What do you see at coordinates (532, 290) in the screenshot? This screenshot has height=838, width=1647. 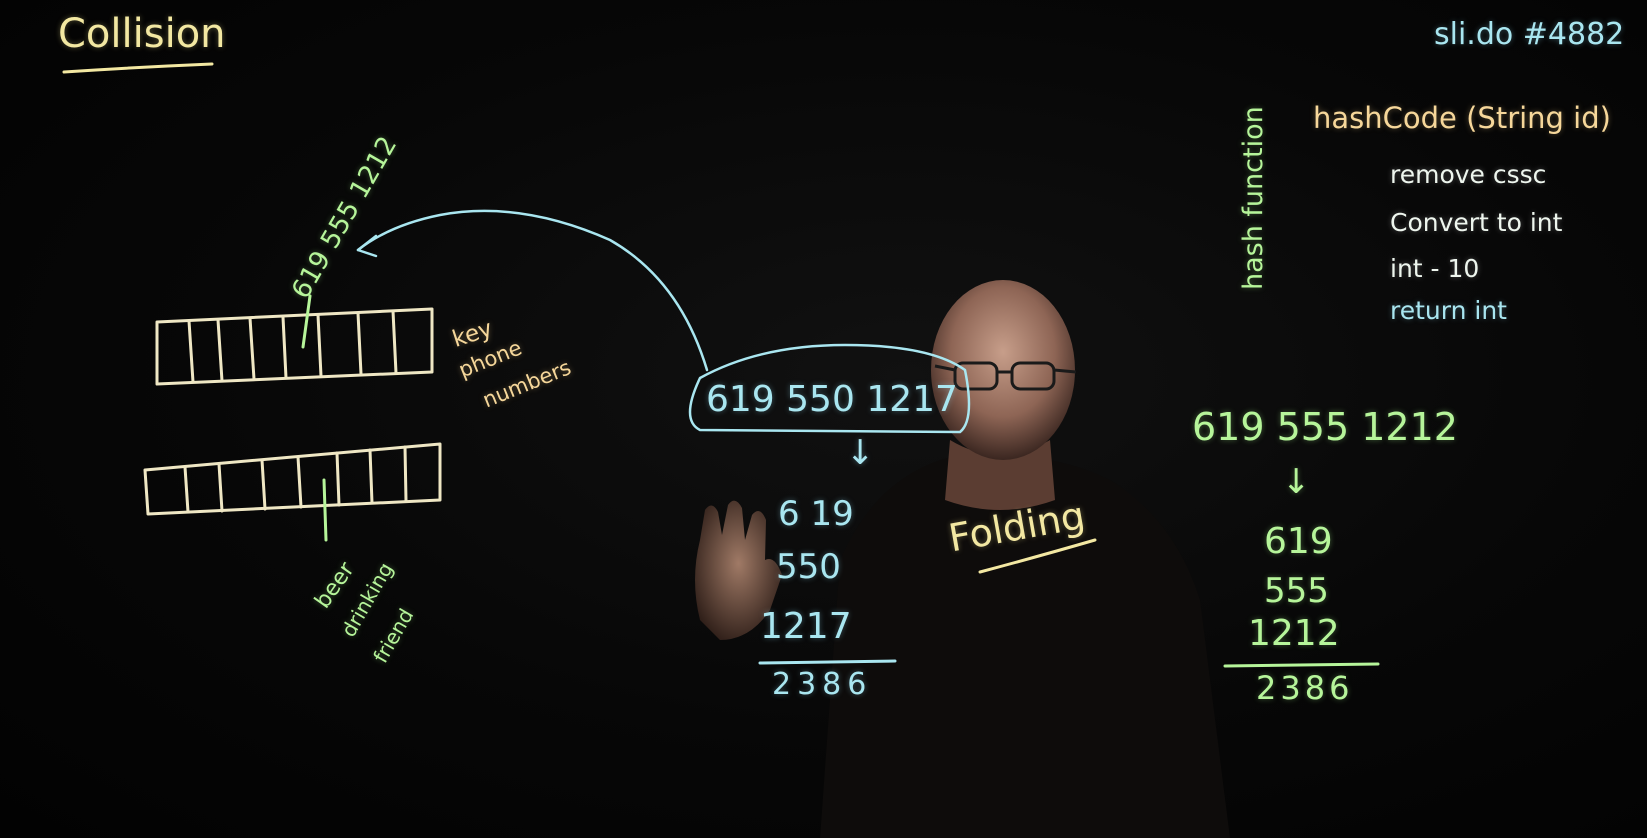 I see `curved-arrow` at bounding box center [532, 290].